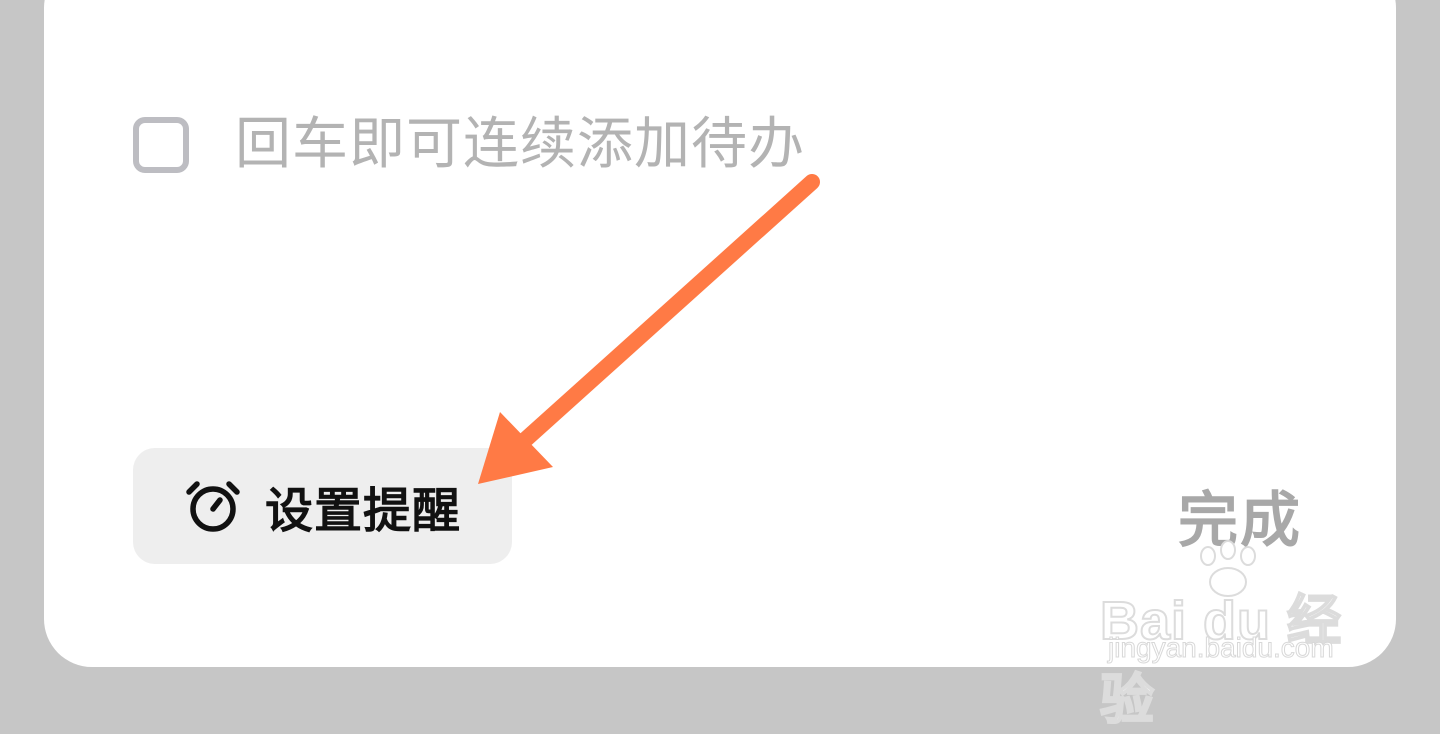  I want to click on set-reminder-button: 设置提醒, so click(322, 506).